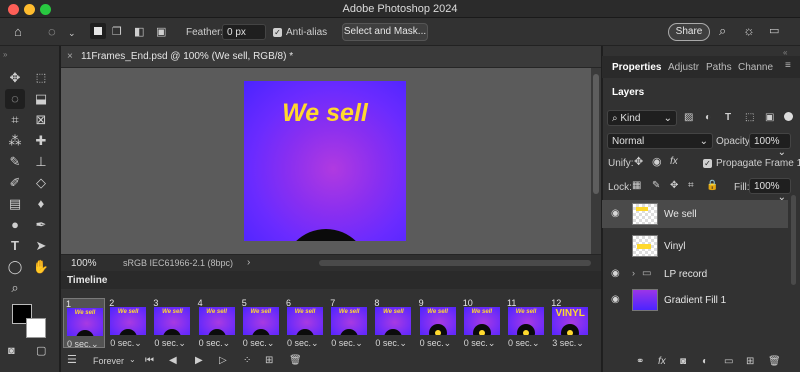 This screenshot has height=372, width=800. I want to click on screen-mode-icon: ▢, so click(41, 351).